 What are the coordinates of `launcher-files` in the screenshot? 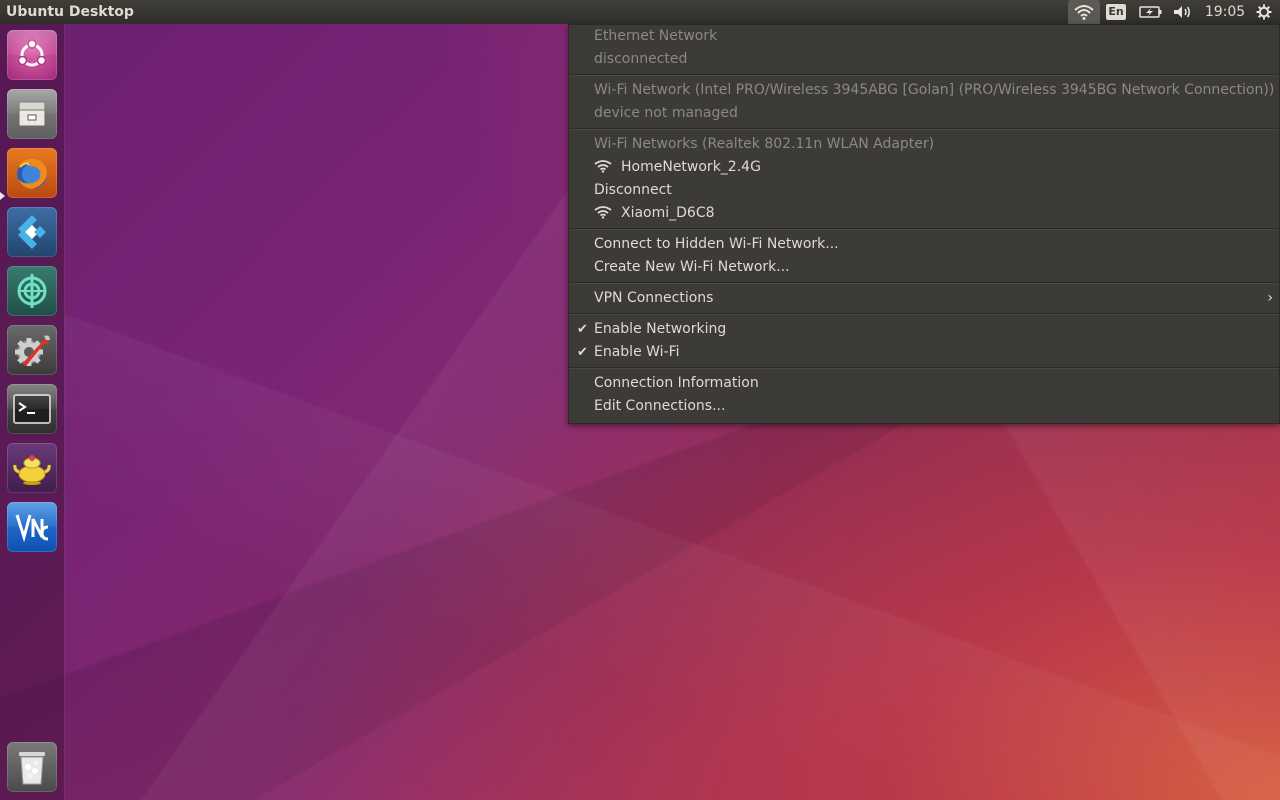 It's located at (32, 114).